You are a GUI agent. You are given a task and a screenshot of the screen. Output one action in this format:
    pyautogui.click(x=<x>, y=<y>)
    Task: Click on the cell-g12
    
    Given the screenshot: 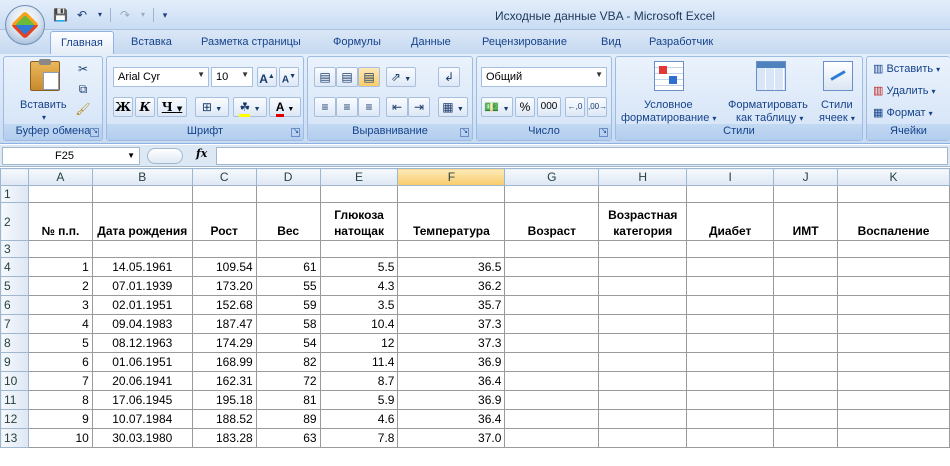 What is the action you would take?
    pyautogui.click(x=552, y=419)
    